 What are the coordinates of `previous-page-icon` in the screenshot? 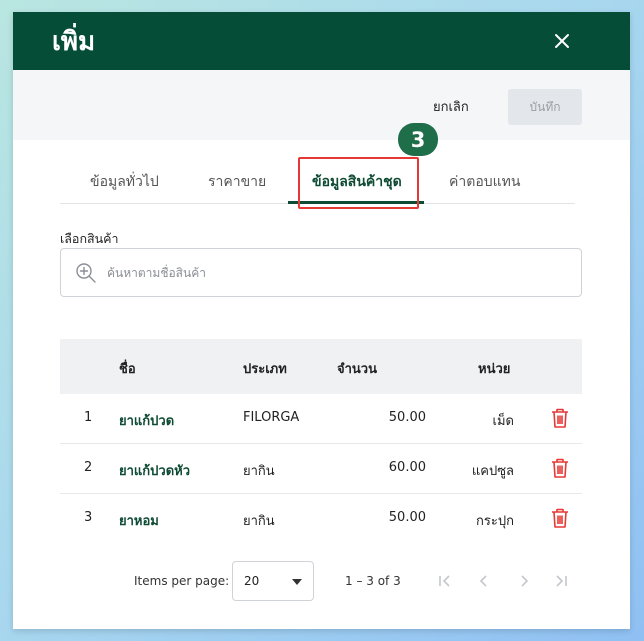 It's located at (484, 581).